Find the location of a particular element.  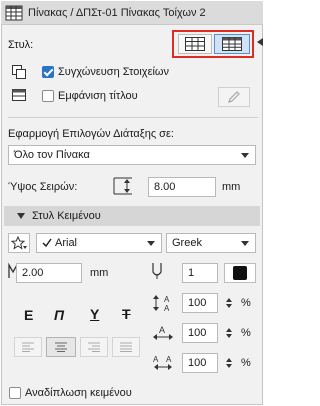

show-title-check-box is located at coordinates (48, 96).